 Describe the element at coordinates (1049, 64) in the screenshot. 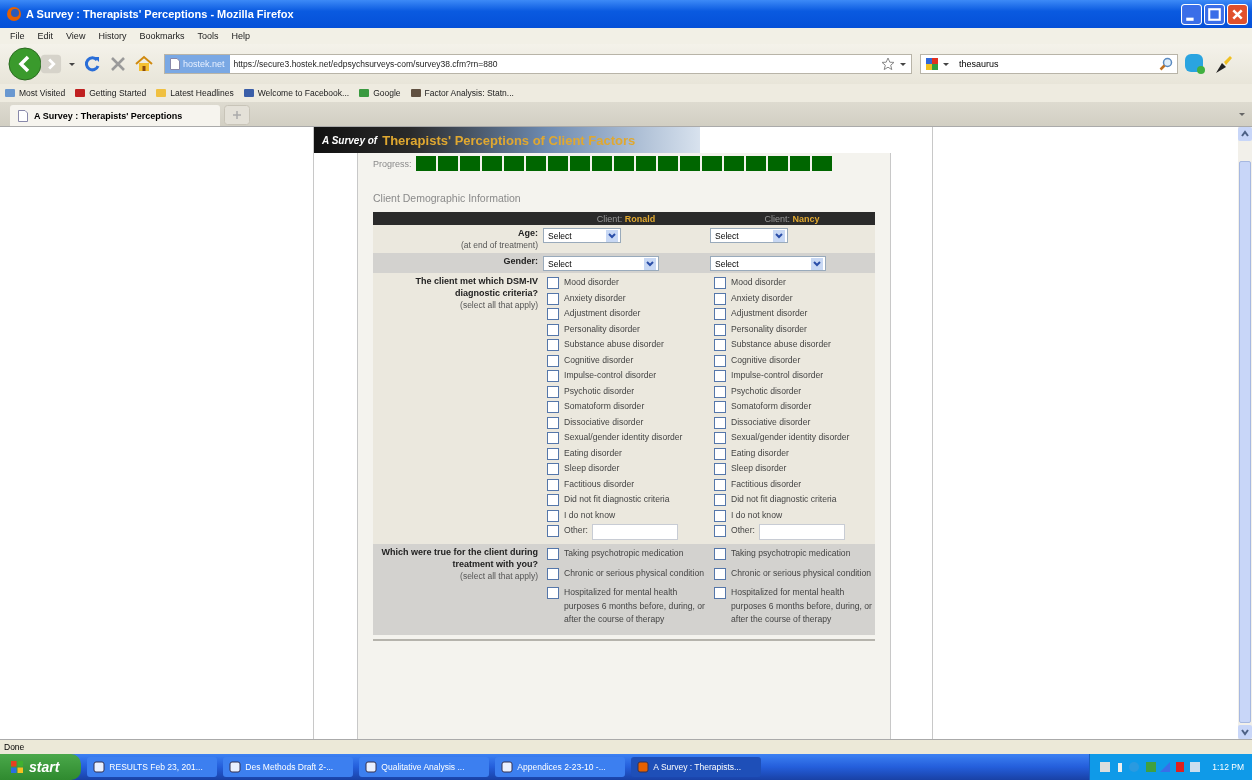

I see `search-field: thesaurus` at that location.